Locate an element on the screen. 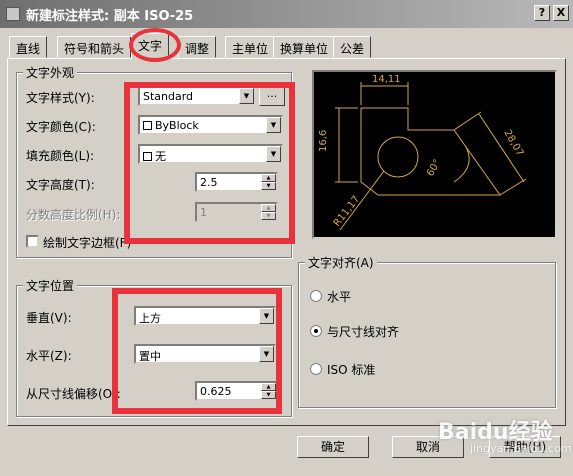 The width and height of the screenshot is (573, 476). text-style-value: Standard is located at coordinates (168, 96).